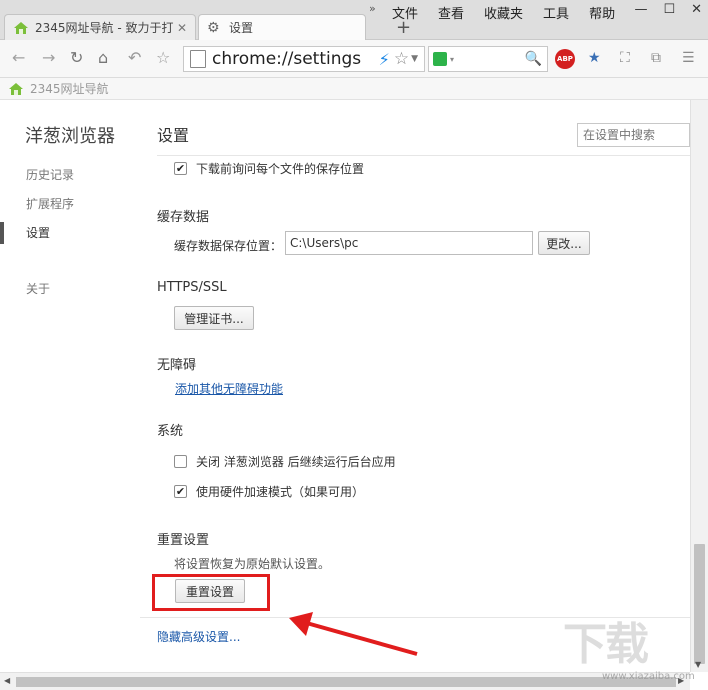 The image size is (708, 690). Describe the element at coordinates (38, 232) in the screenshot. I see `sidebar-item-settings: 设置` at that location.